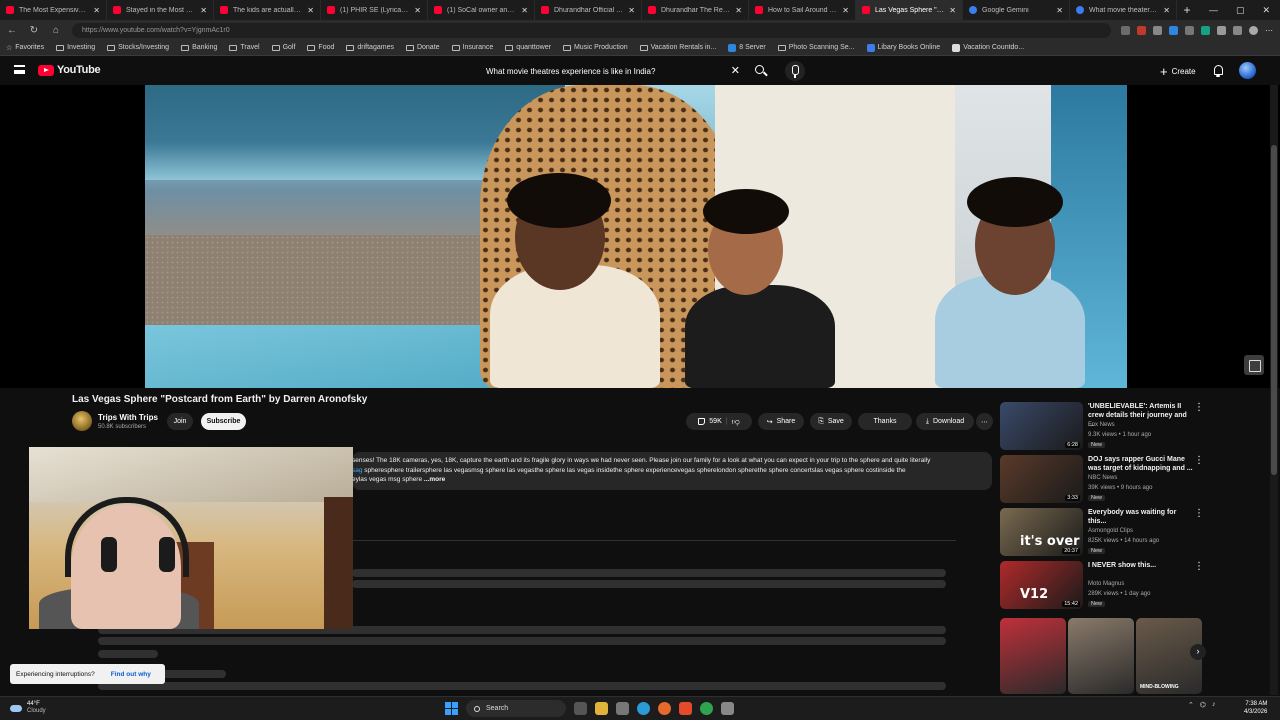 The height and width of the screenshot is (720, 1280). What do you see at coordinates (735, 70) in the screenshot?
I see `clear-search-icon: ✕` at bounding box center [735, 70].